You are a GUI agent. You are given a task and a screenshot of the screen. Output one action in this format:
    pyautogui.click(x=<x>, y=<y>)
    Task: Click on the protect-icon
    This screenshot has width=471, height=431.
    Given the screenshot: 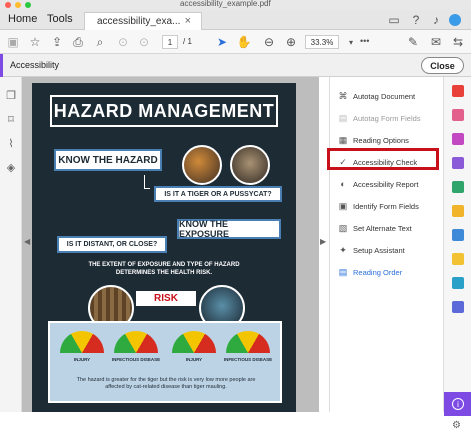 What is the action you would take?
    pyautogui.click(x=458, y=307)
    